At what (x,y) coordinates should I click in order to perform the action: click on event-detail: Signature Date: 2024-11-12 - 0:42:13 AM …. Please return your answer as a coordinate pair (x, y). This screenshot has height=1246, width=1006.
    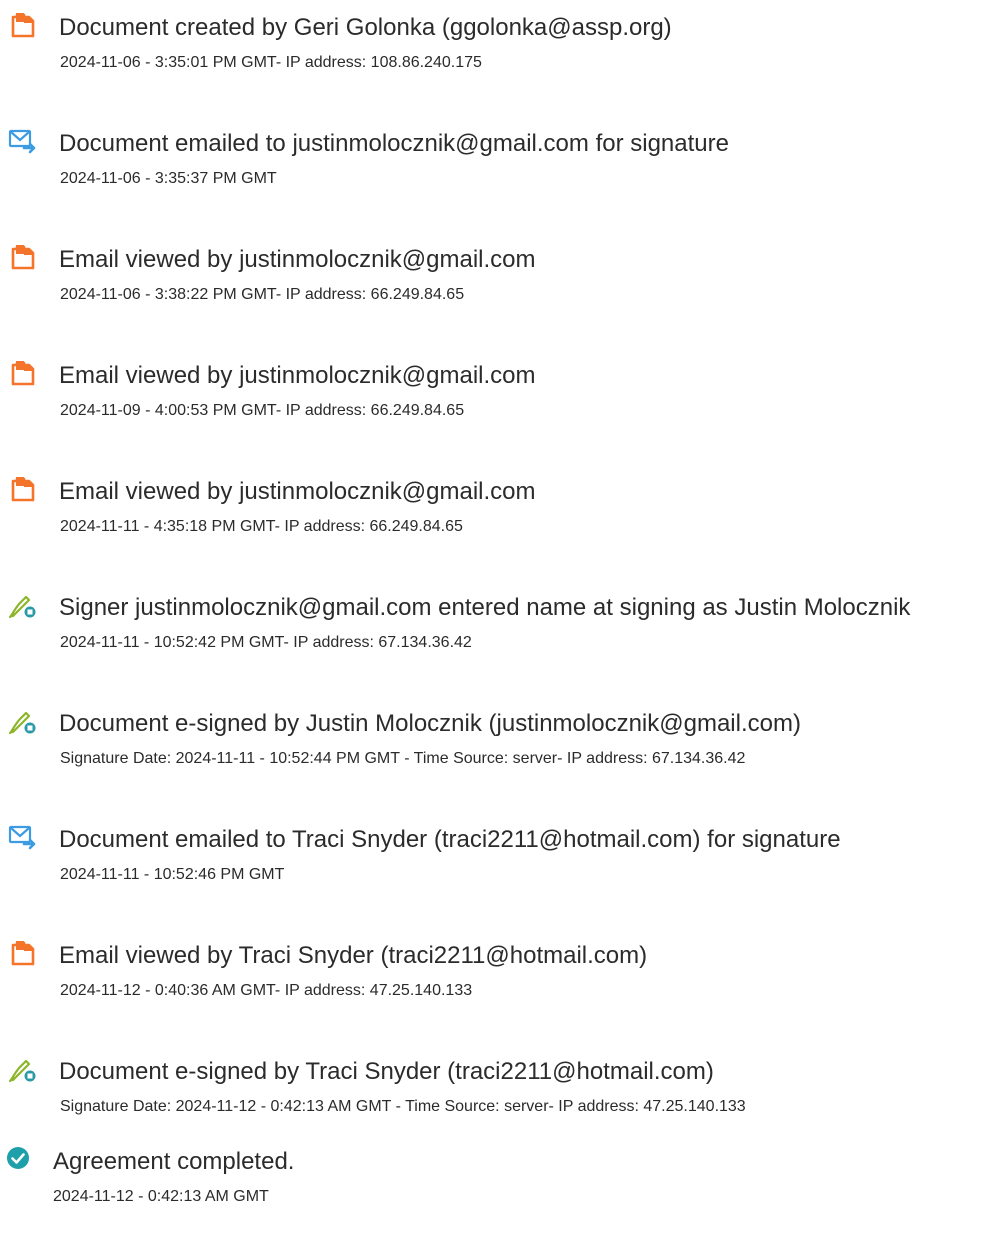
    Looking at the image, I should click on (403, 1106).